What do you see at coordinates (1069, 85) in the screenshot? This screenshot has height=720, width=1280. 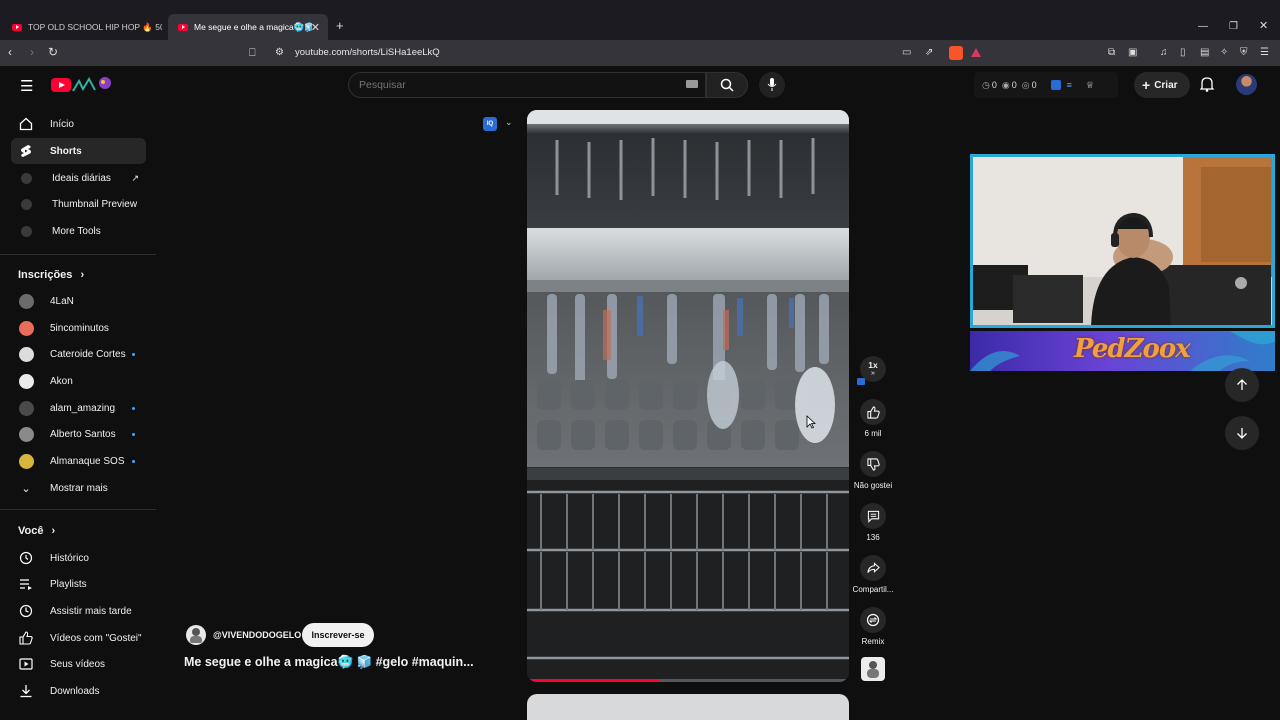 I see `list-icon: ≡` at bounding box center [1069, 85].